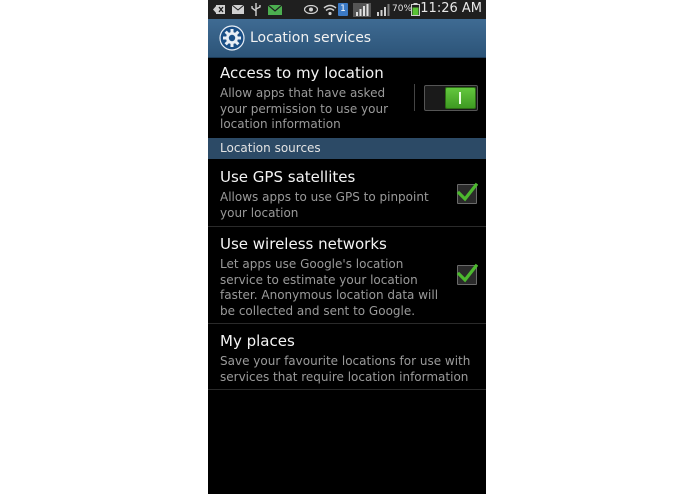  I want to click on toggle-divider, so click(414, 97).